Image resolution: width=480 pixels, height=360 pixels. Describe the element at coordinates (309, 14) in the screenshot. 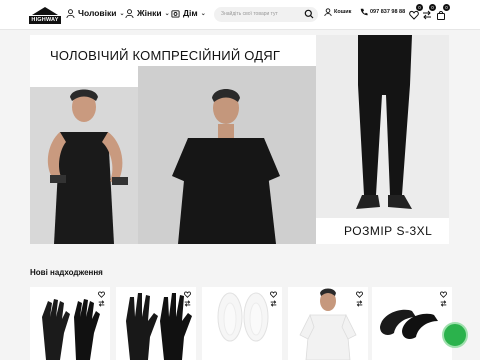

I see `search-icon` at that location.